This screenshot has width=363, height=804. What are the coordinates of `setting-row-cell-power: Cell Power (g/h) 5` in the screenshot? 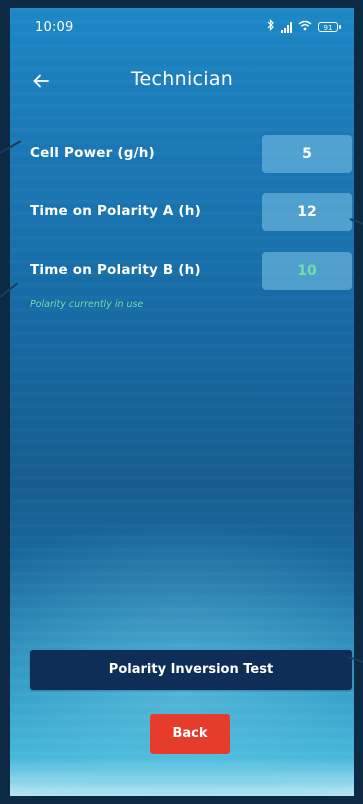 It's located at (182, 154).